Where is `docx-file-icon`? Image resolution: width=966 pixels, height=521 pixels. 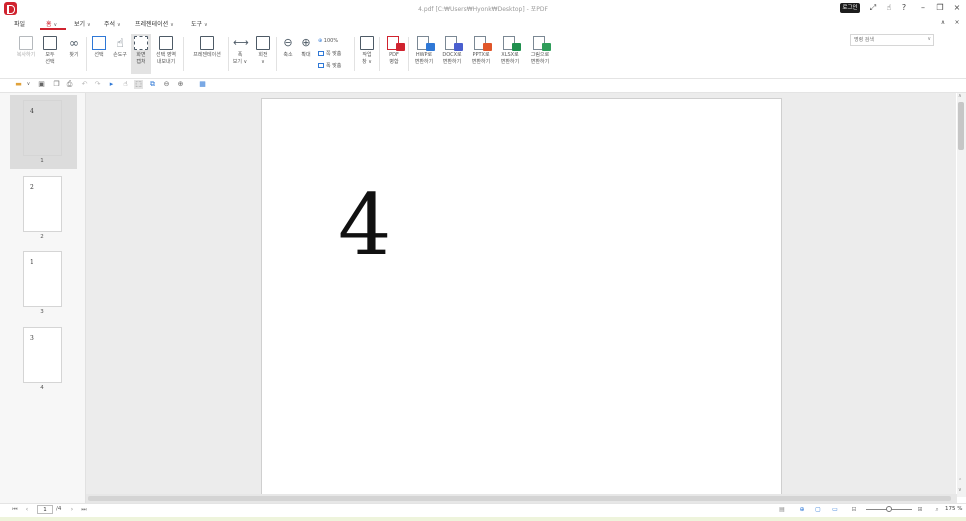
docx-file-icon is located at coordinates (454, 43).